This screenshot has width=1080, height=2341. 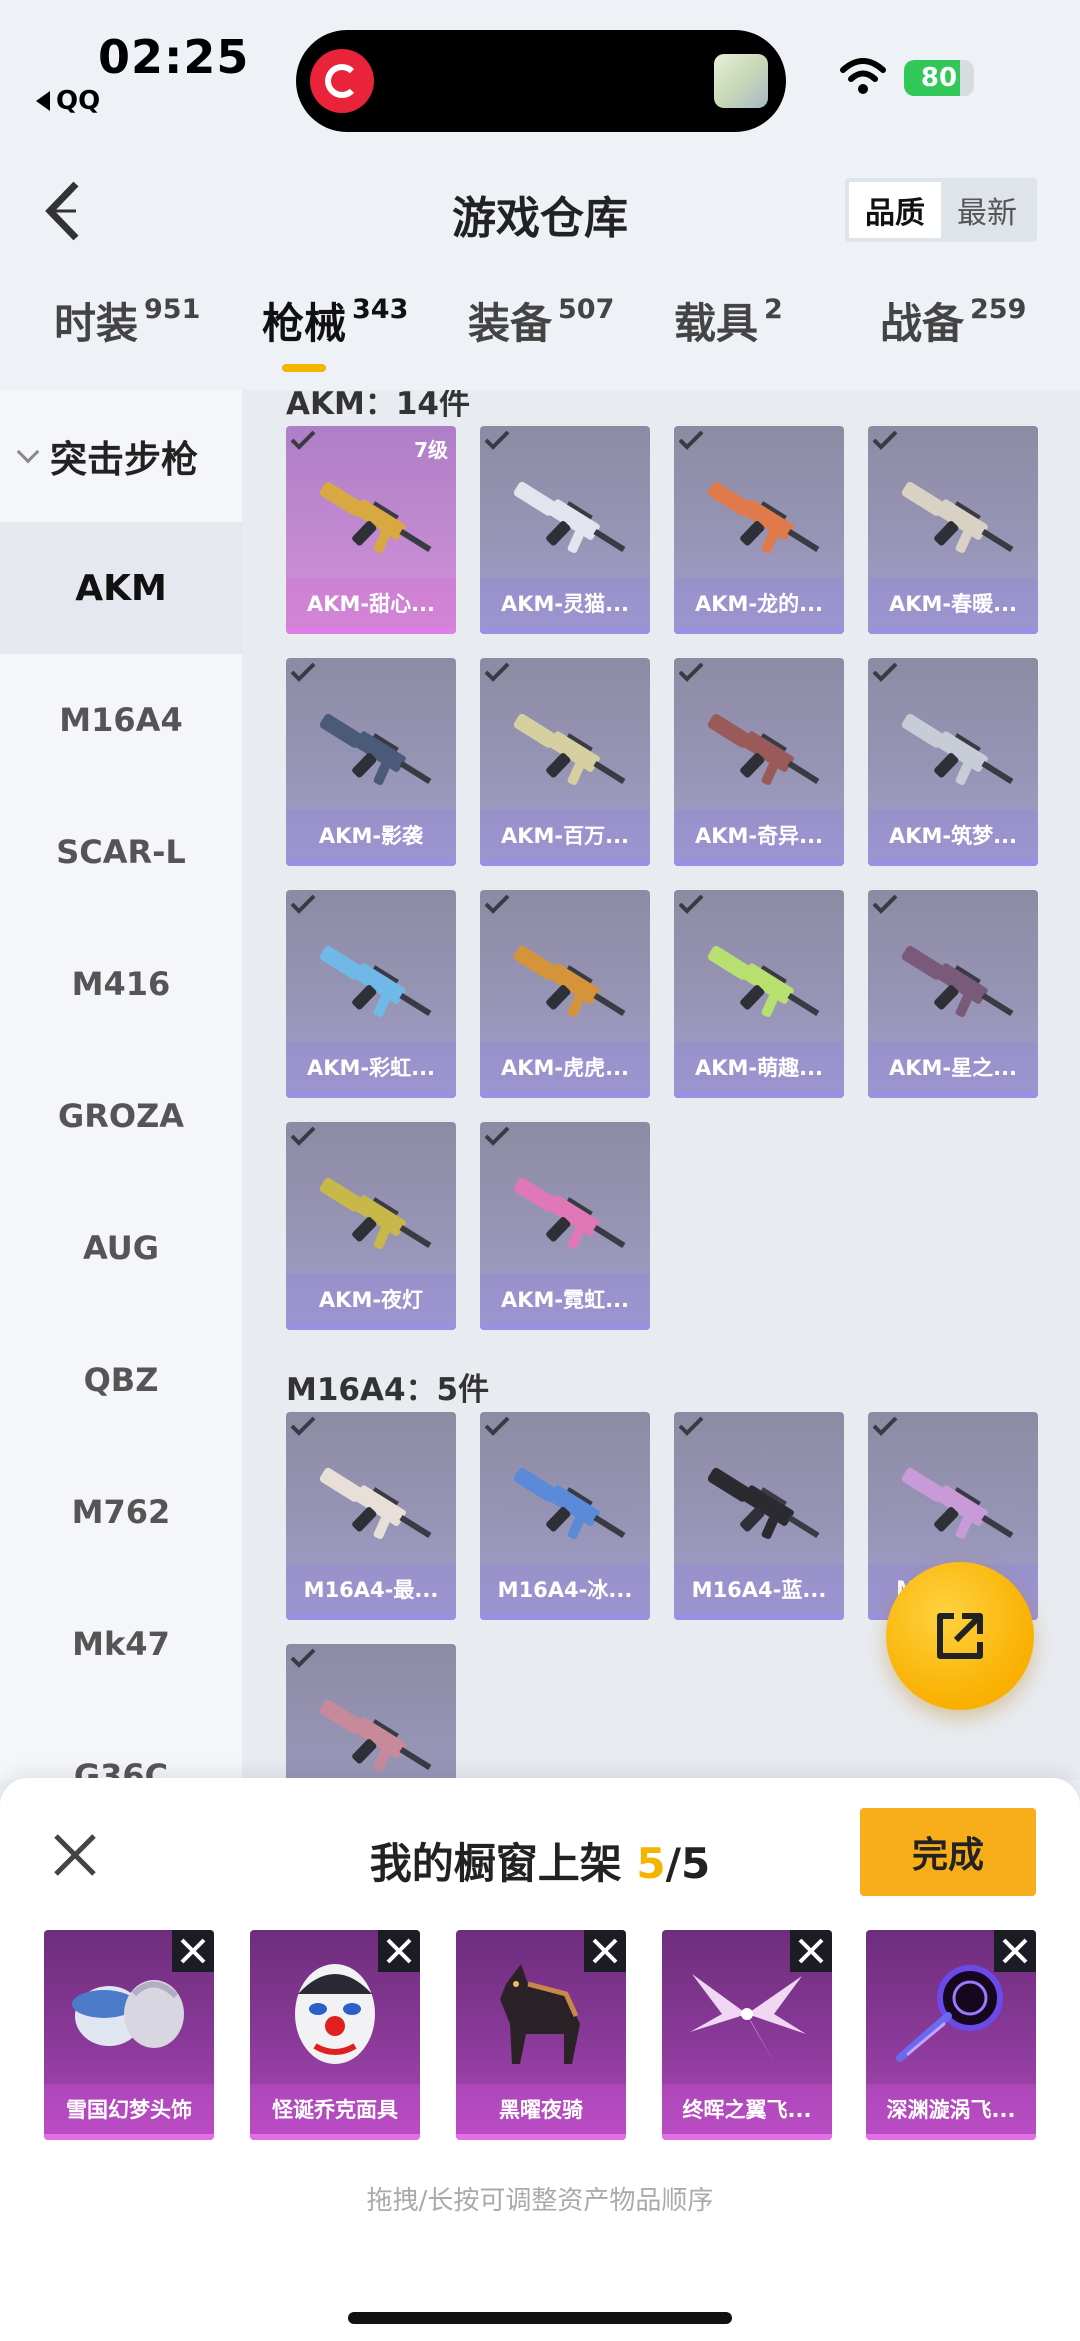 I want to click on weapon-card: AKM-影袭, so click(x=371, y=762).